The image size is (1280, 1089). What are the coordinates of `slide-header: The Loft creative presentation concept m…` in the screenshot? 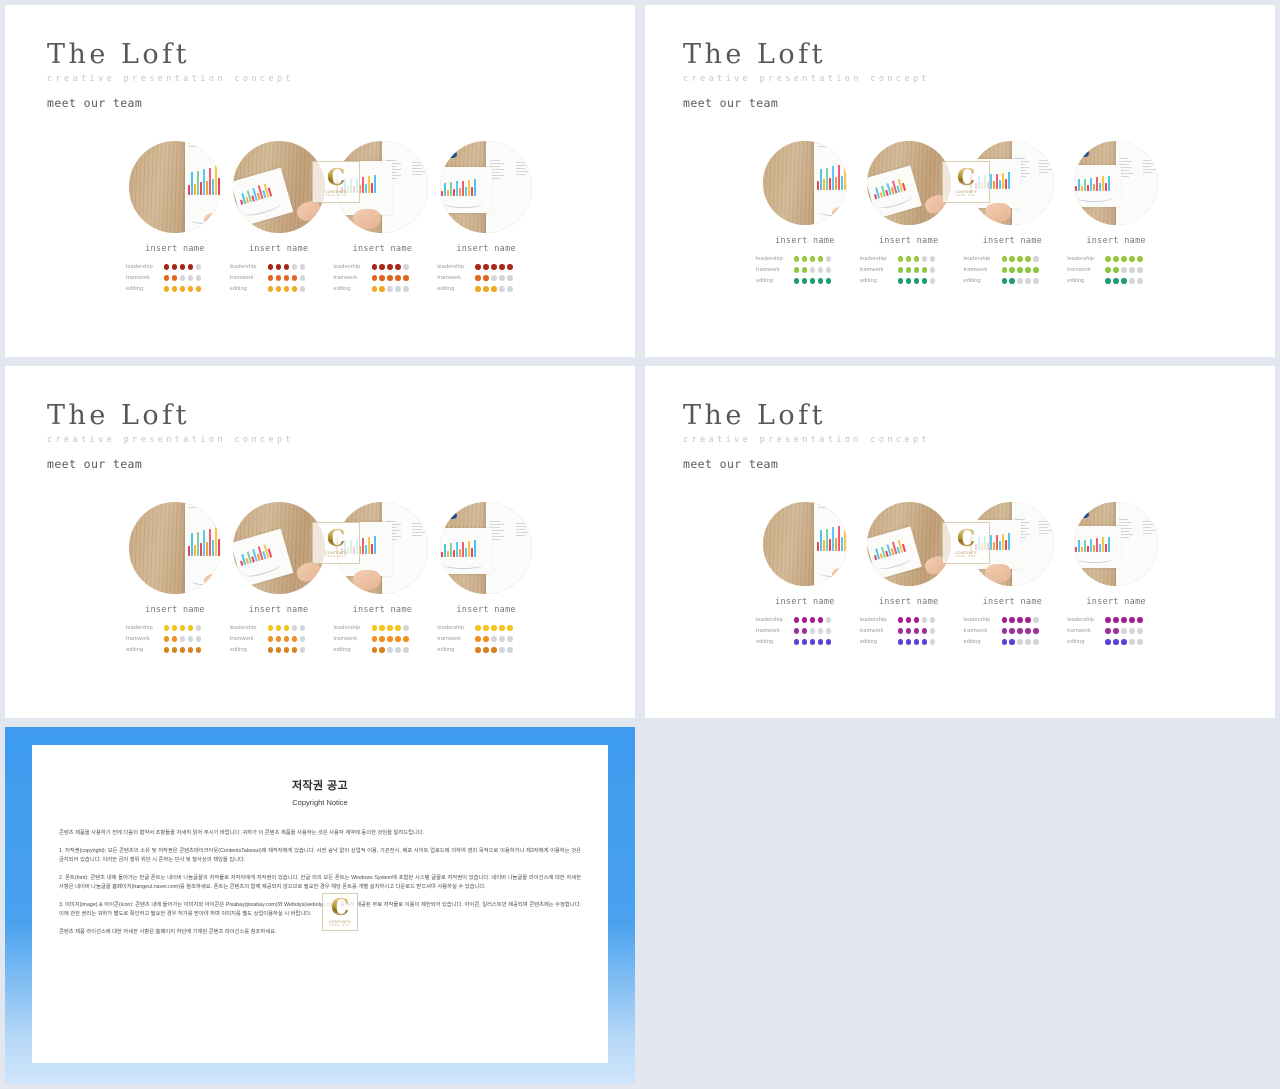 It's located at (170, 436).